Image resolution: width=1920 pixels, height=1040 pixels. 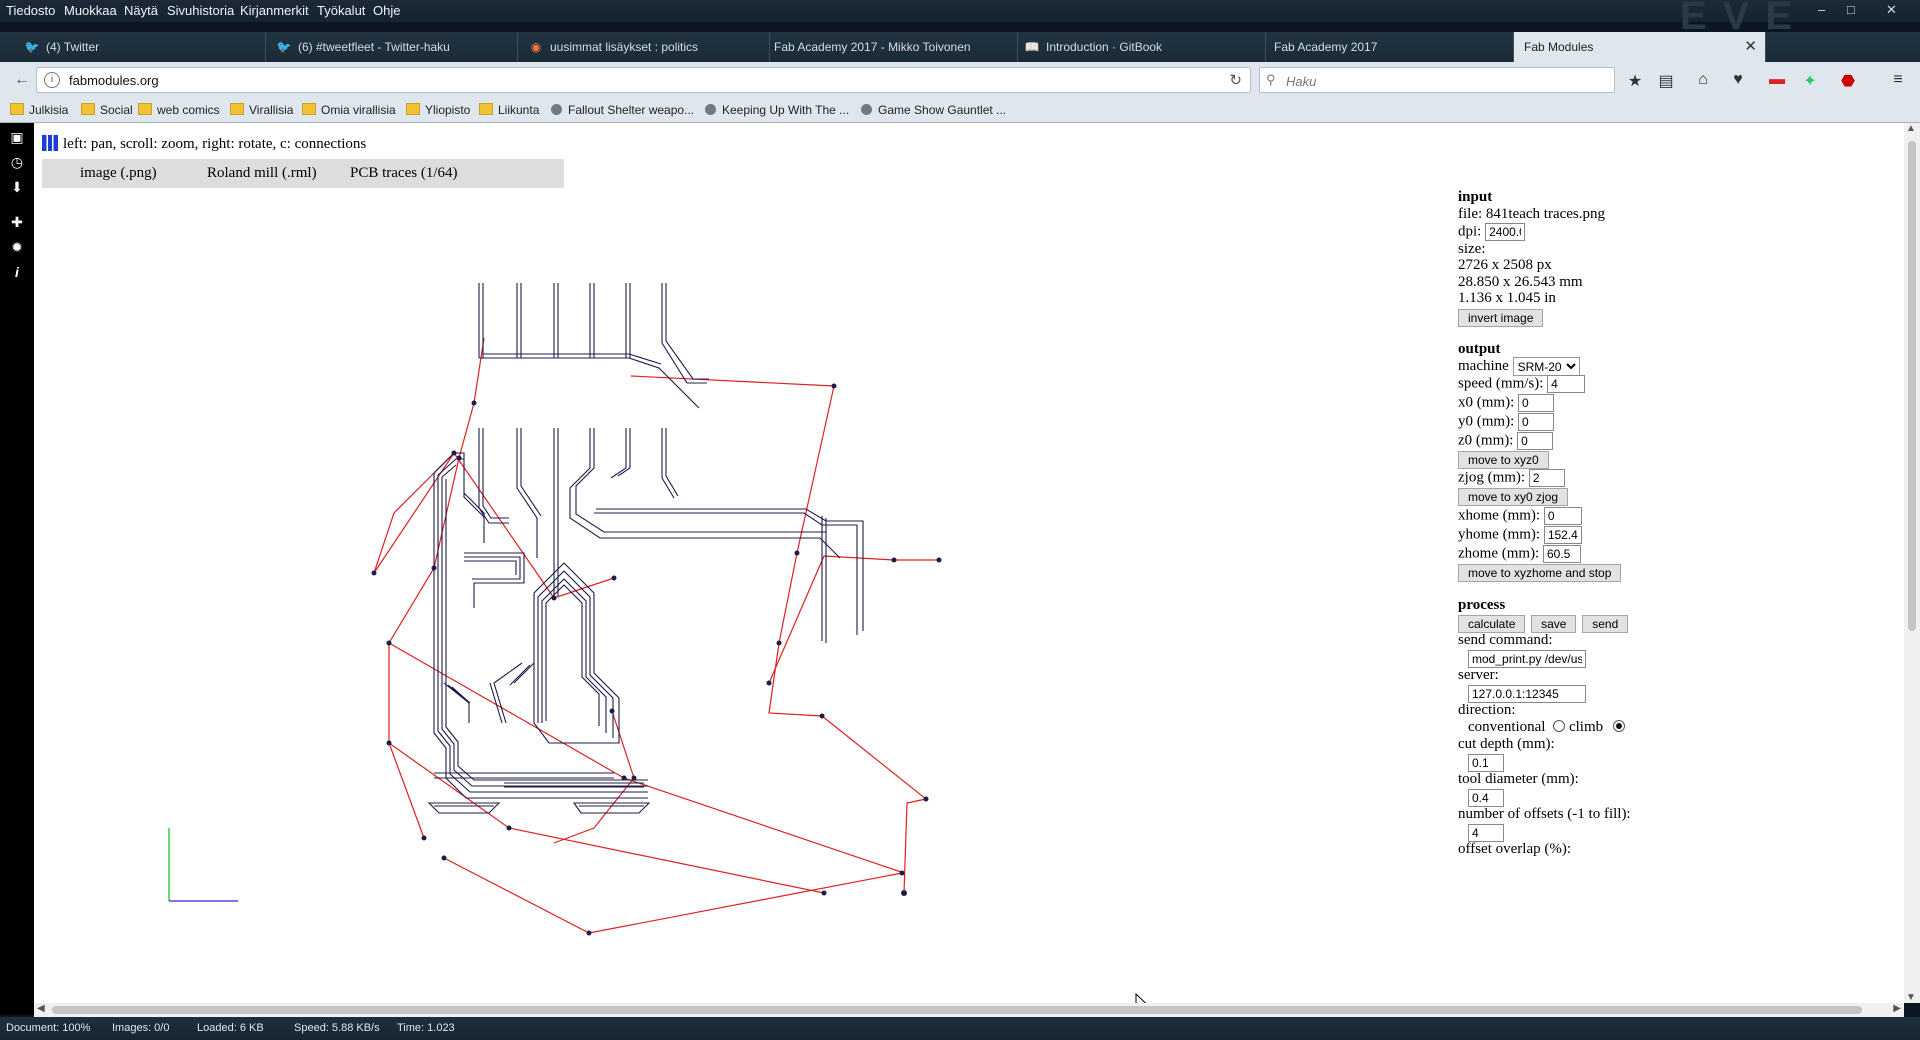 I want to click on folder-icon, so click(x=17, y=109).